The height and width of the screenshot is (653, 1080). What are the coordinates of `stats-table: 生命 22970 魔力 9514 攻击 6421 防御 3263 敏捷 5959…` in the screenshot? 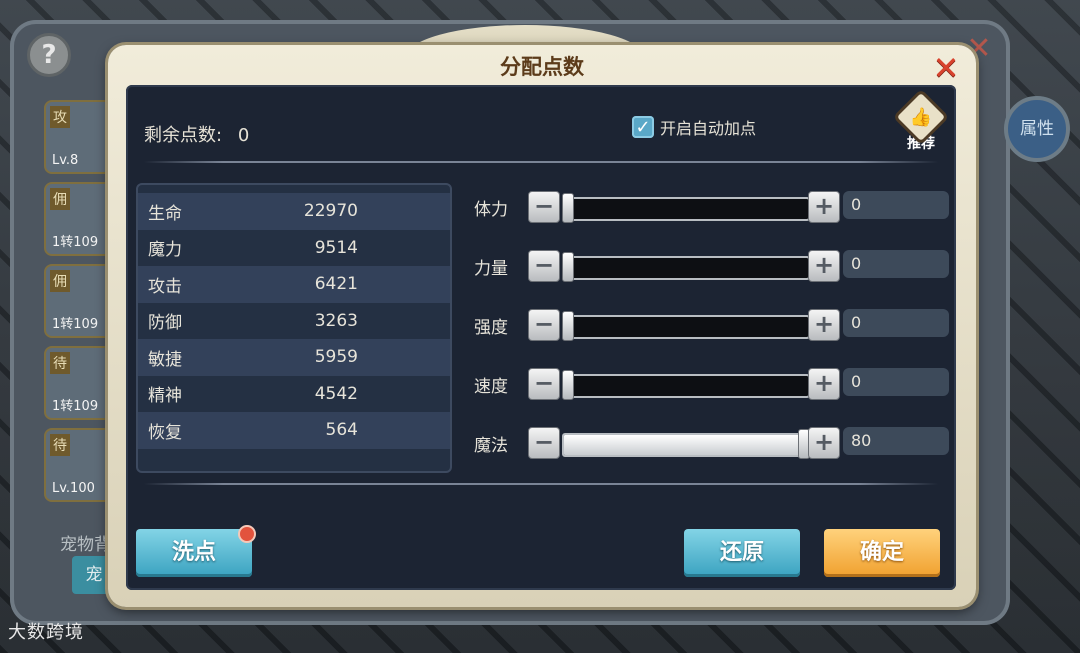 It's located at (294, 328).